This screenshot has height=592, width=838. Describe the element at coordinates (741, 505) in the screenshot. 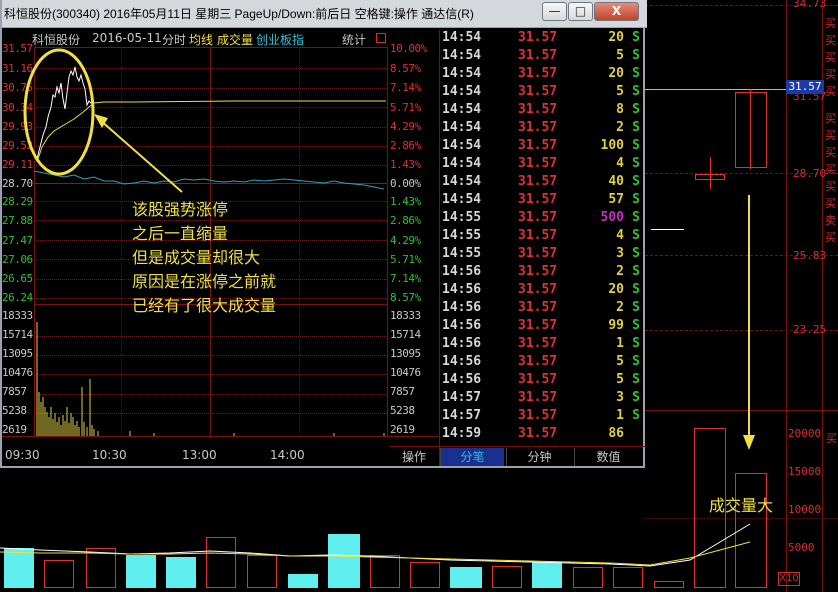

I see `volume-big-annotation: 成交量大` at that location.